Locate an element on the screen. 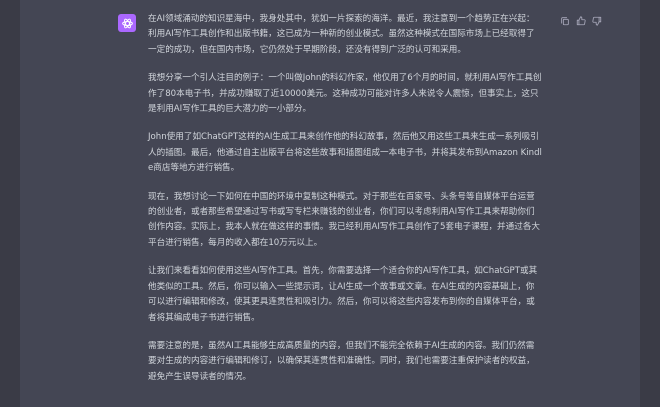  message-actions is located at coordinates (581, 21).